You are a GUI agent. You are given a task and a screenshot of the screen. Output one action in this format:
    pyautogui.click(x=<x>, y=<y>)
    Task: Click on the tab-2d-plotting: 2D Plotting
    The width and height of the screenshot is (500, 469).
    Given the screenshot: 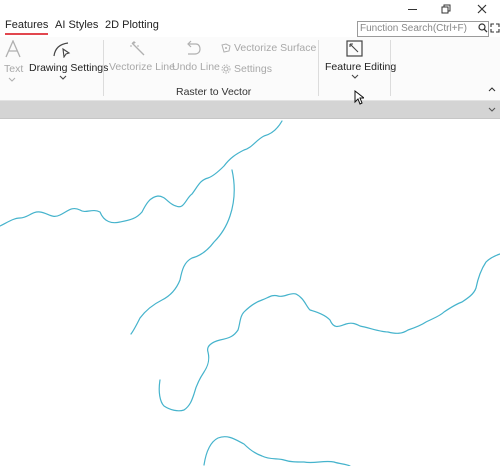 What is the action you would take?
    pyautogui.click(x=132, y=25)
    